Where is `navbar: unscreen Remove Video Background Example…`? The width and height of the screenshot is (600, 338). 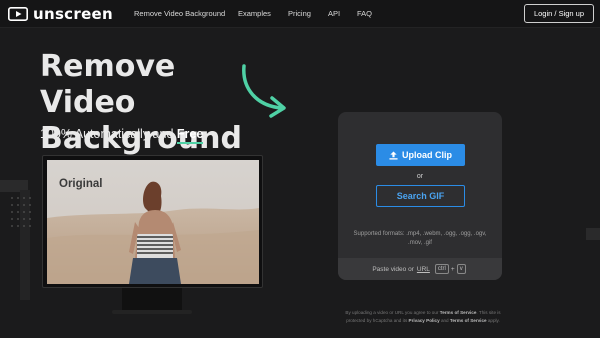
navbar: unscreen Remove Video Background Example… is located at coordinates (300, 14).